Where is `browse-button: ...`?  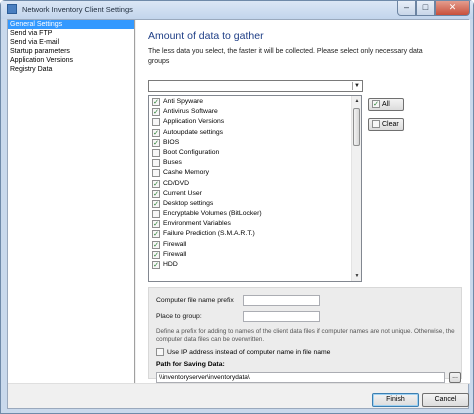
browse-button: ... is located at coordinates (455, 377).